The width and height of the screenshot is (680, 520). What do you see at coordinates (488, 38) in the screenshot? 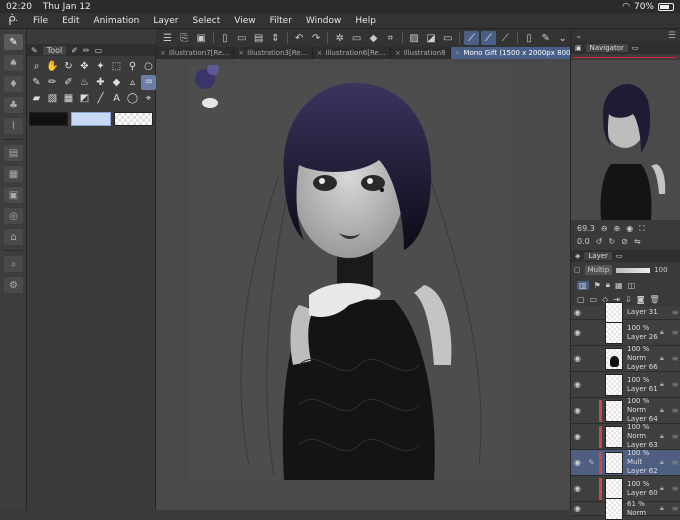
I see `snap-special-icon: ⟋` at bounding box center [488, 38].